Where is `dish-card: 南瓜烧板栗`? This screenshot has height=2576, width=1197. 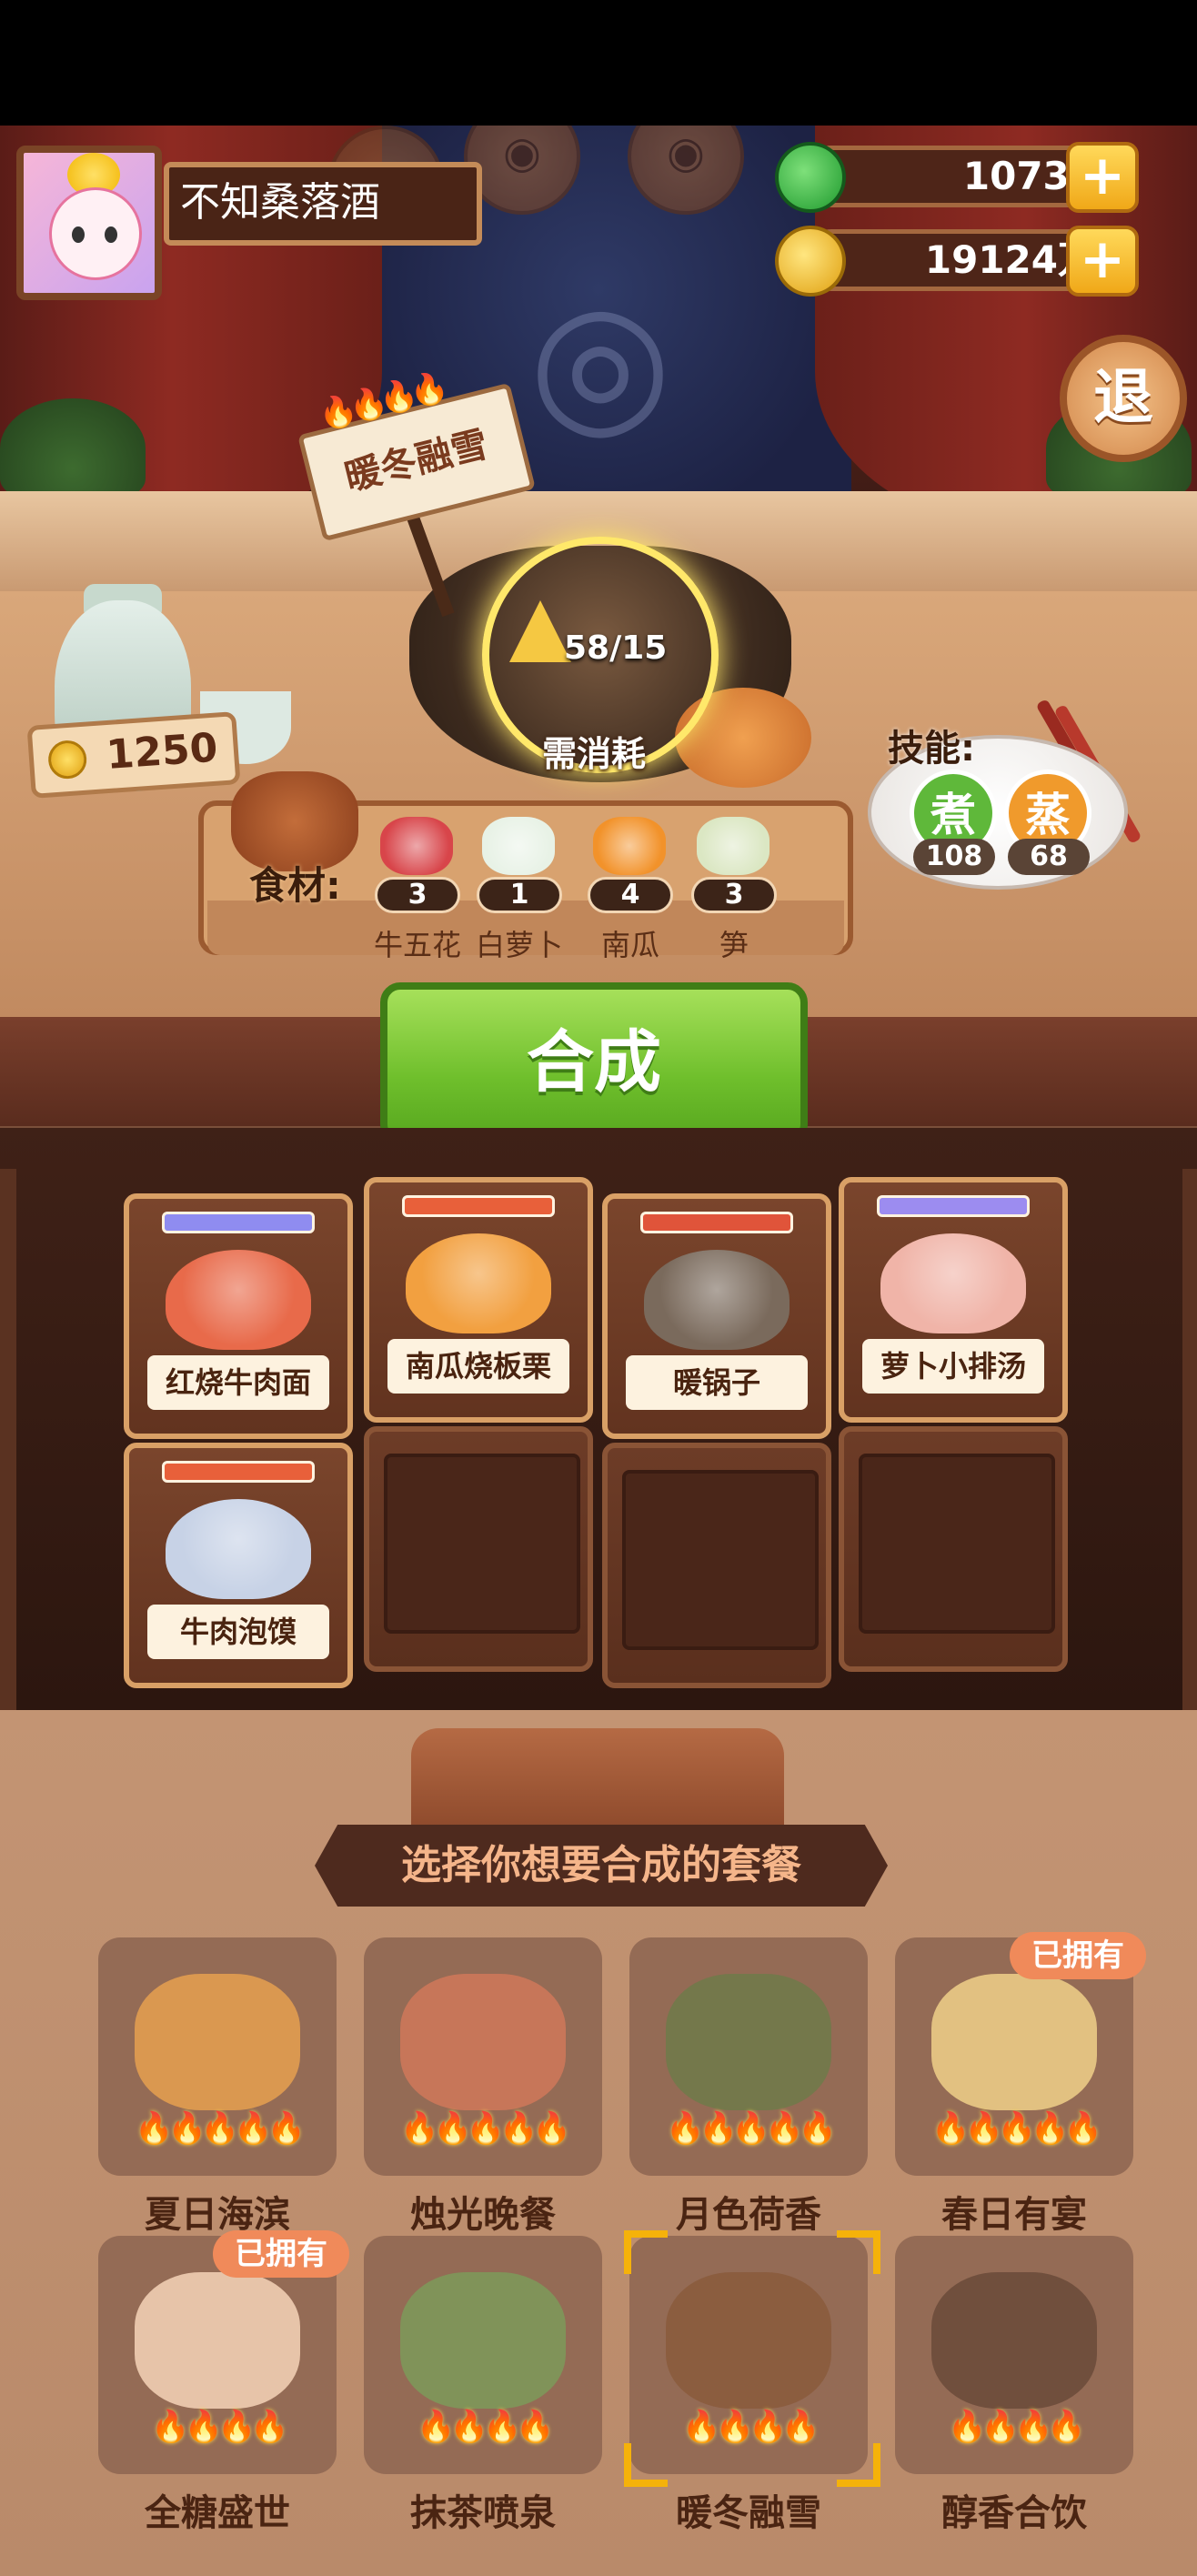
dish-card: 南瓜烧板栗 is located at coordinates (478, 1300).